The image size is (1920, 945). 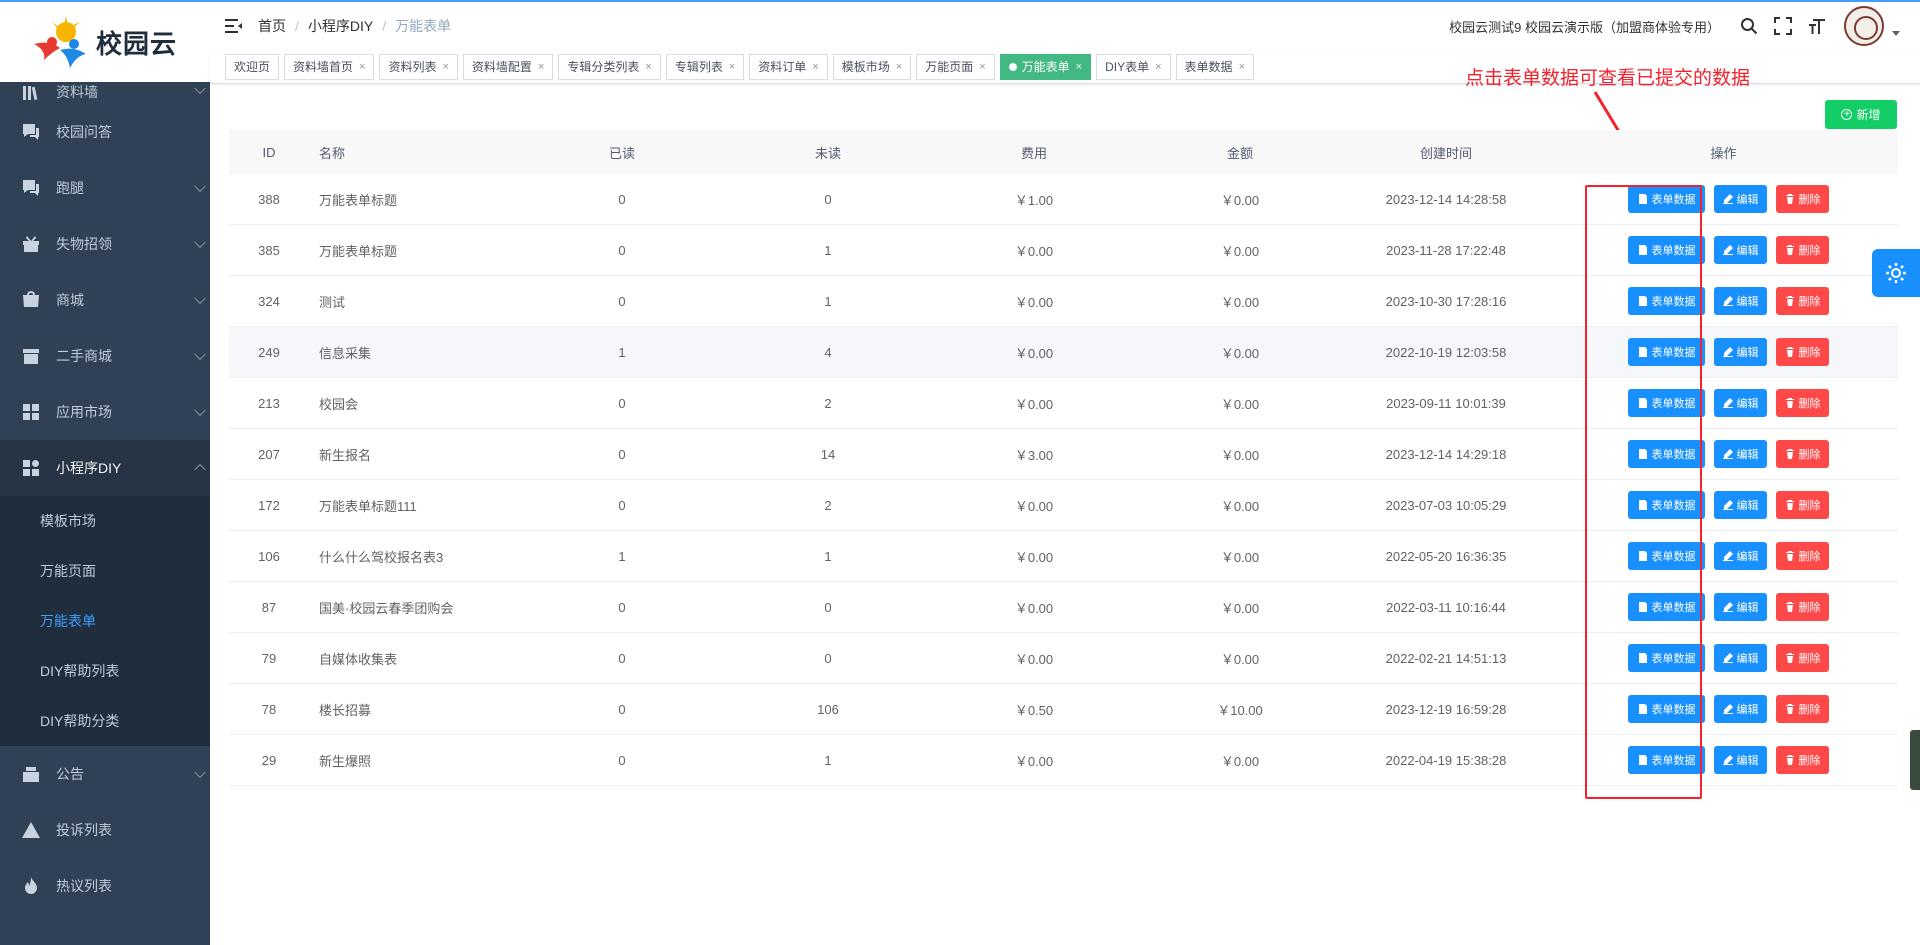 What do you see at coordinates (358, 659) in the screenshot?
I see `cell-name-text: 自媒体收集表` at bounding box center [358, 659].